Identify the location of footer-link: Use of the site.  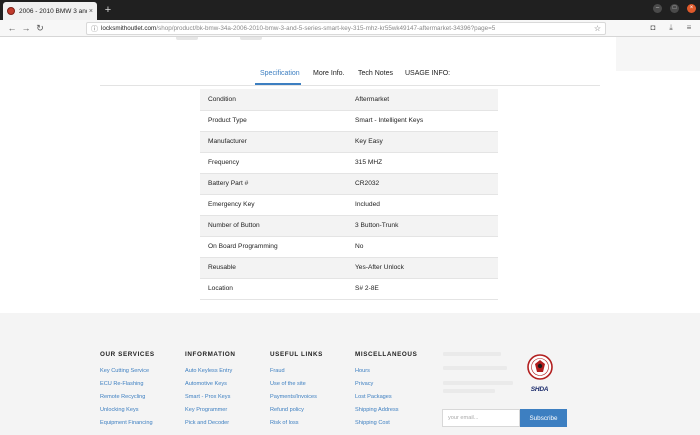
(296, 384).